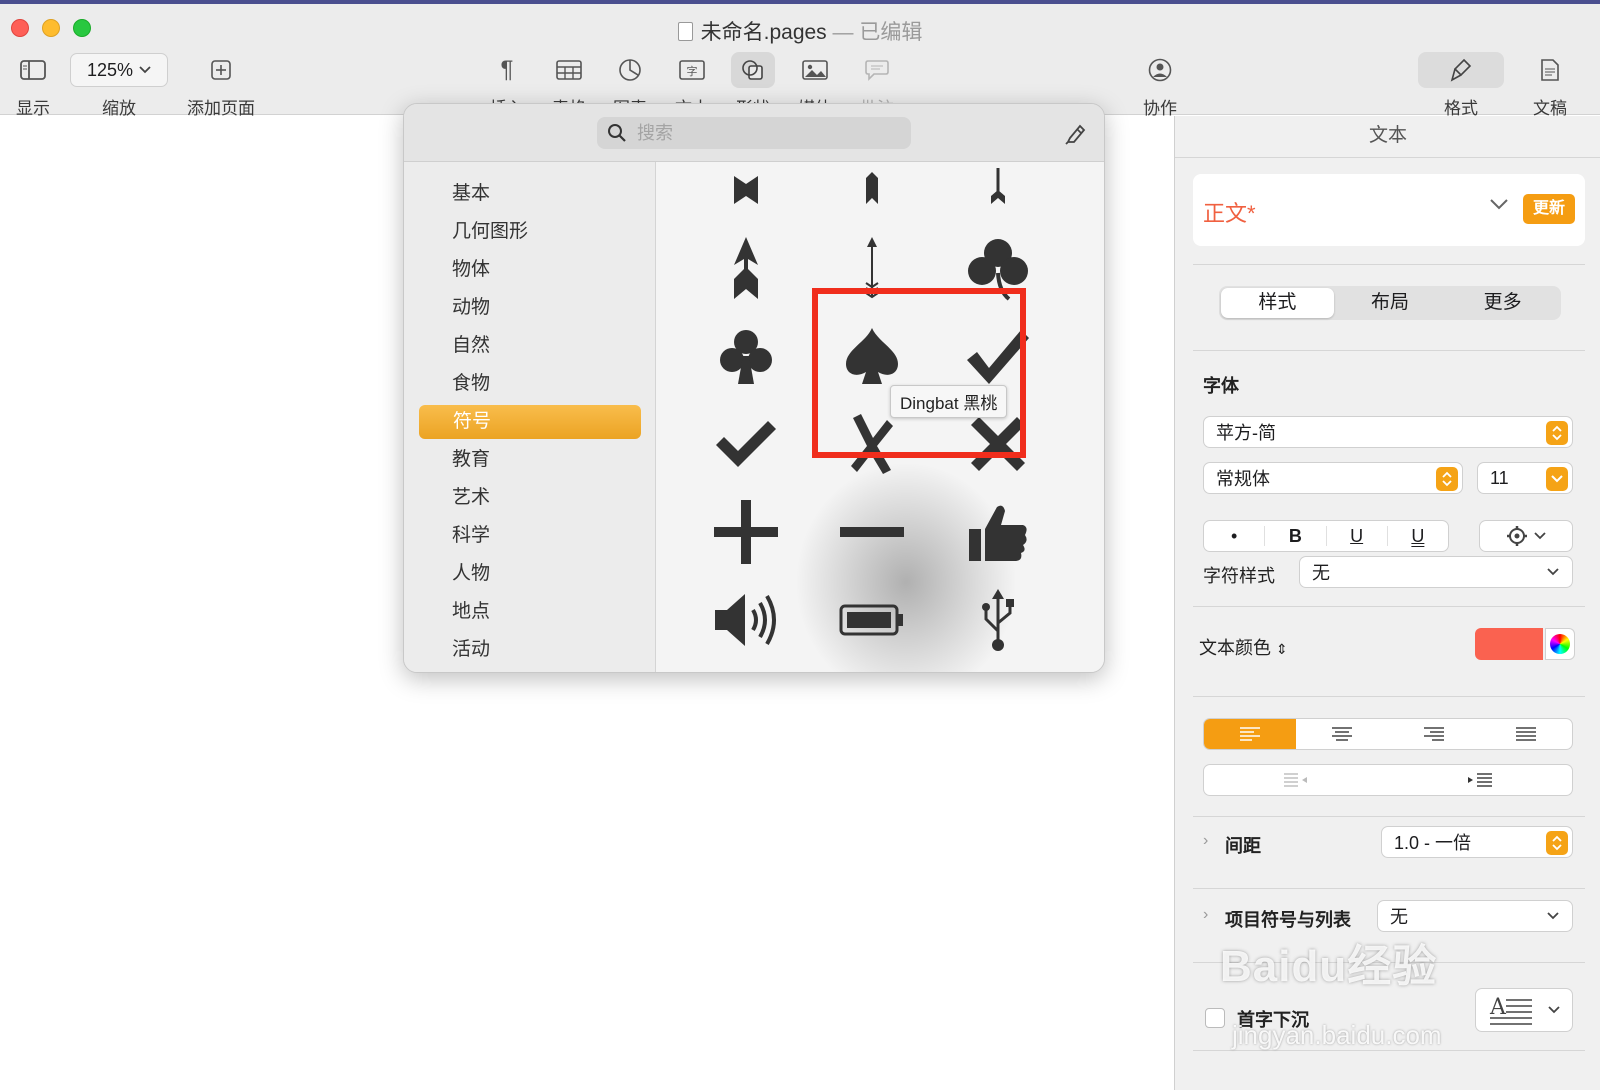 The image size is (1600, 1090). What do you see at coordinates (1510, 1010) in the screenshot?
I see `dropcap-icon: A` at bounding box center [1510, 1010].